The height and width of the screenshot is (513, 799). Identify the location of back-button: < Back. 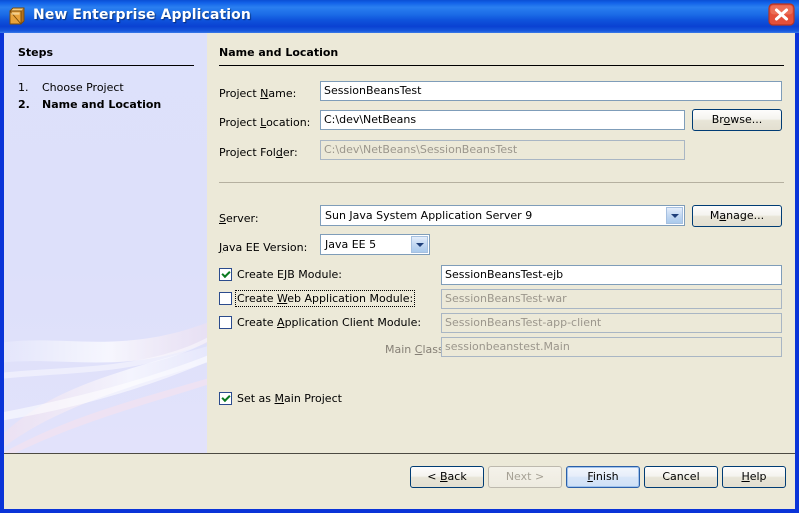
(447, 477).